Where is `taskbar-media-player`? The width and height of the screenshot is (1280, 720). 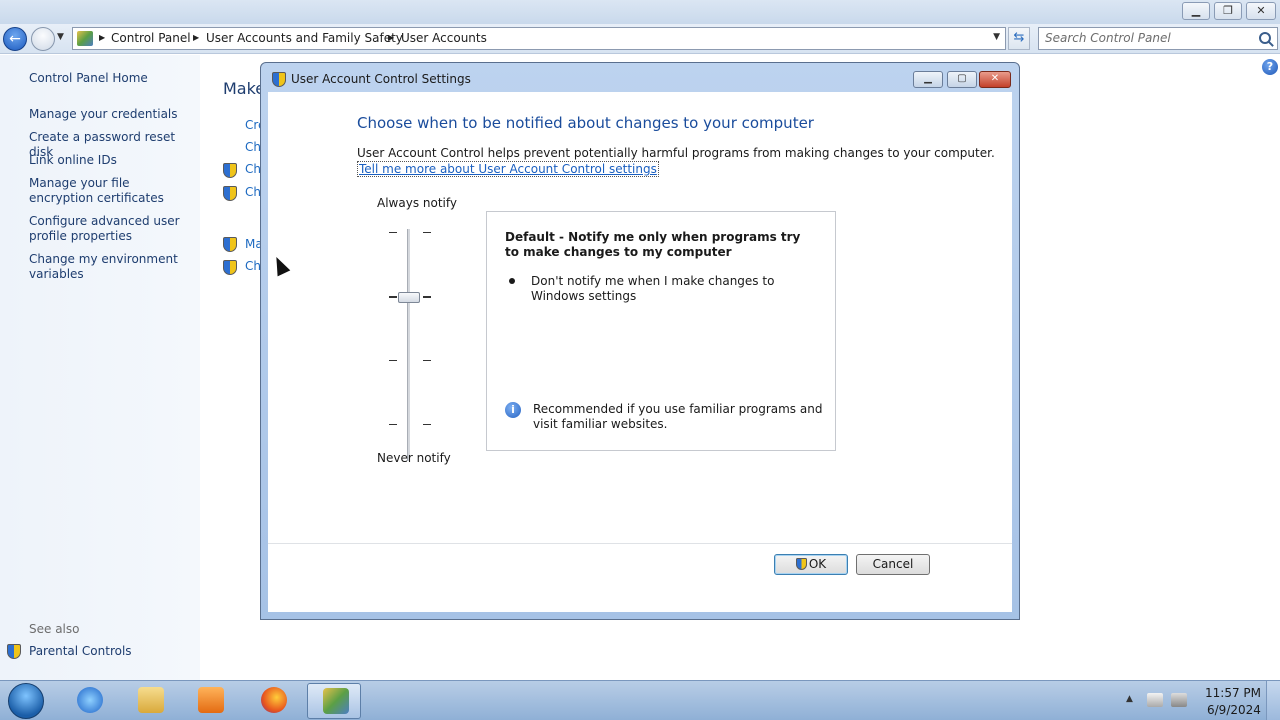 taskbar-media-player is located at coordinates (210, 701).